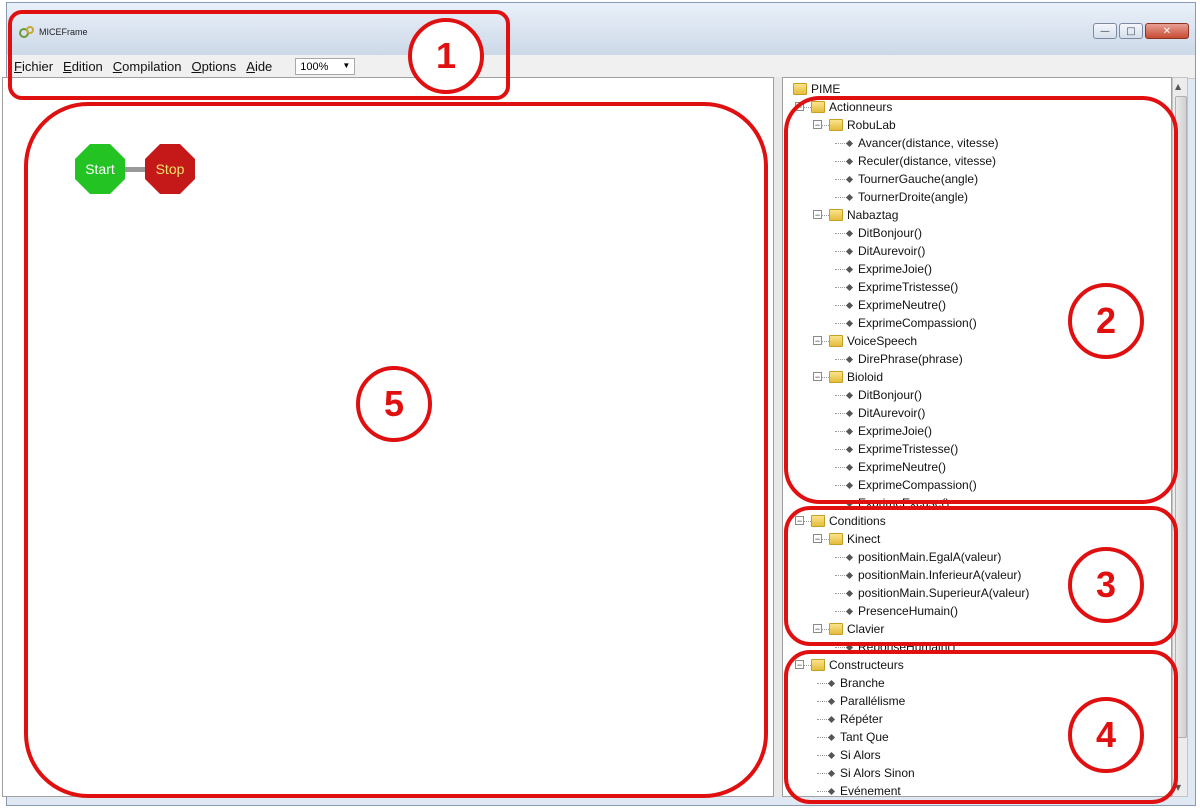 The image size is (1200, 808). Describe the element at coordinates (446, 56) in the screenshot. I see `annotation-badge-1: 1` at that location.